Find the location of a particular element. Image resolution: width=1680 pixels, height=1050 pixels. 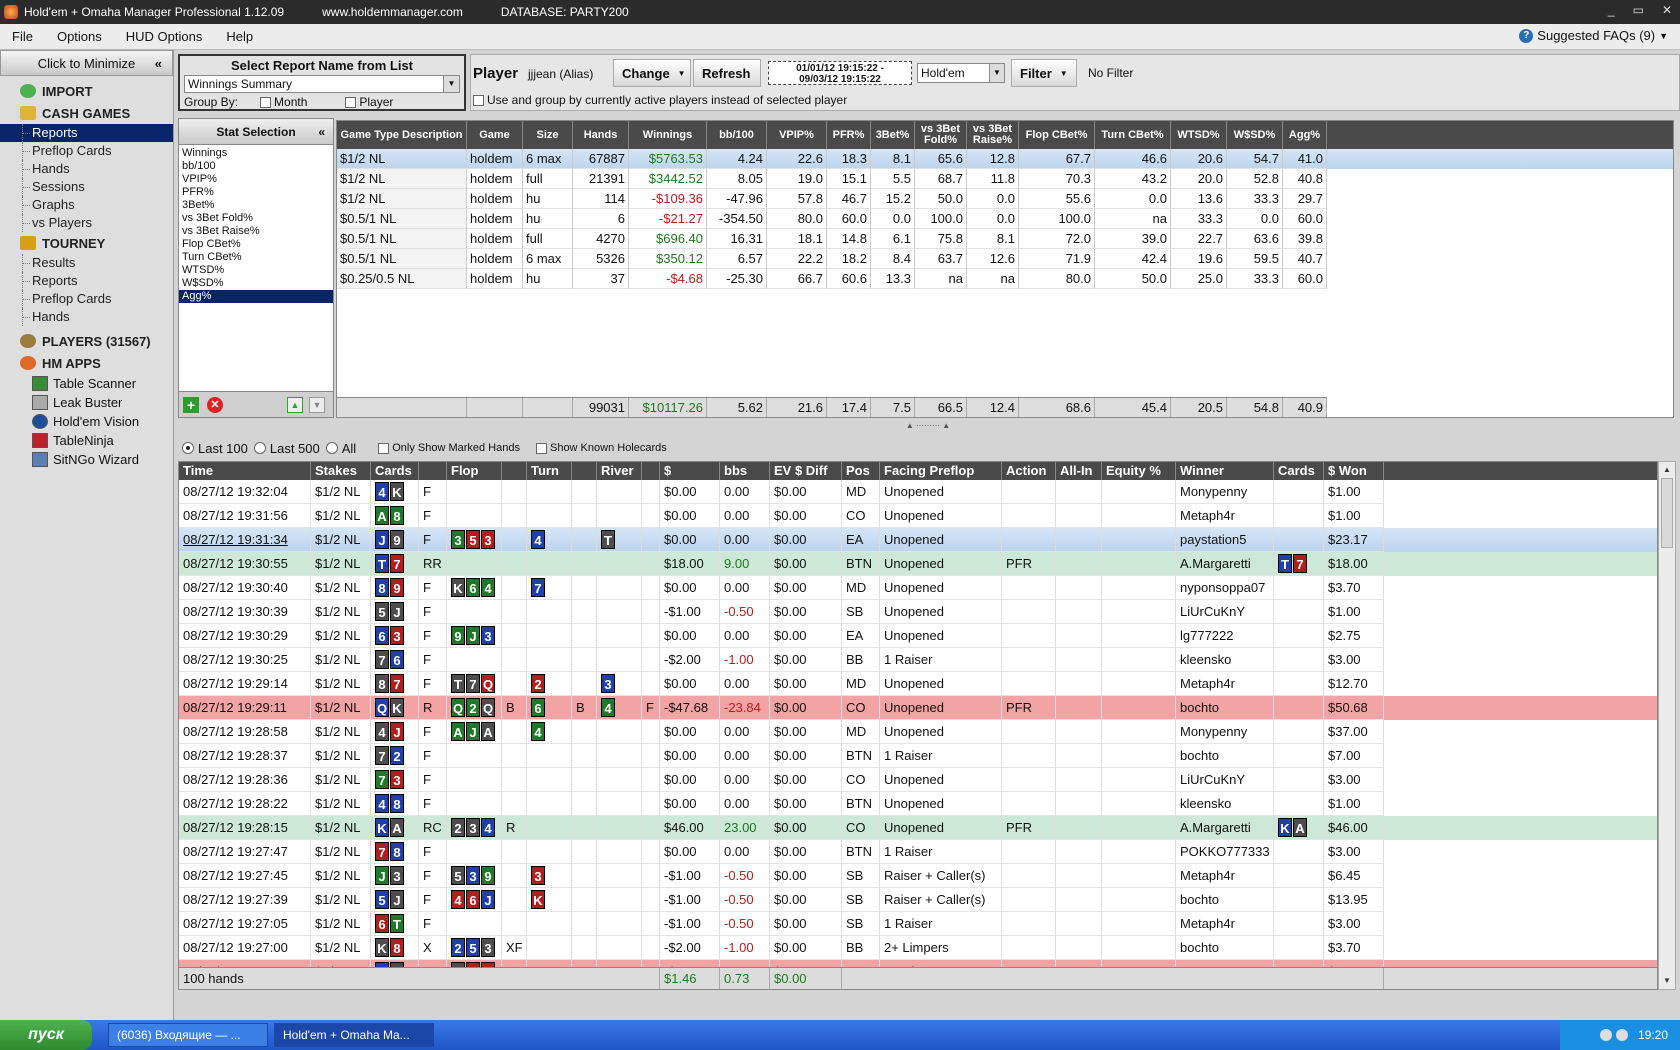

hands-column-header: Equity % is located at coordinates (1139, 471).